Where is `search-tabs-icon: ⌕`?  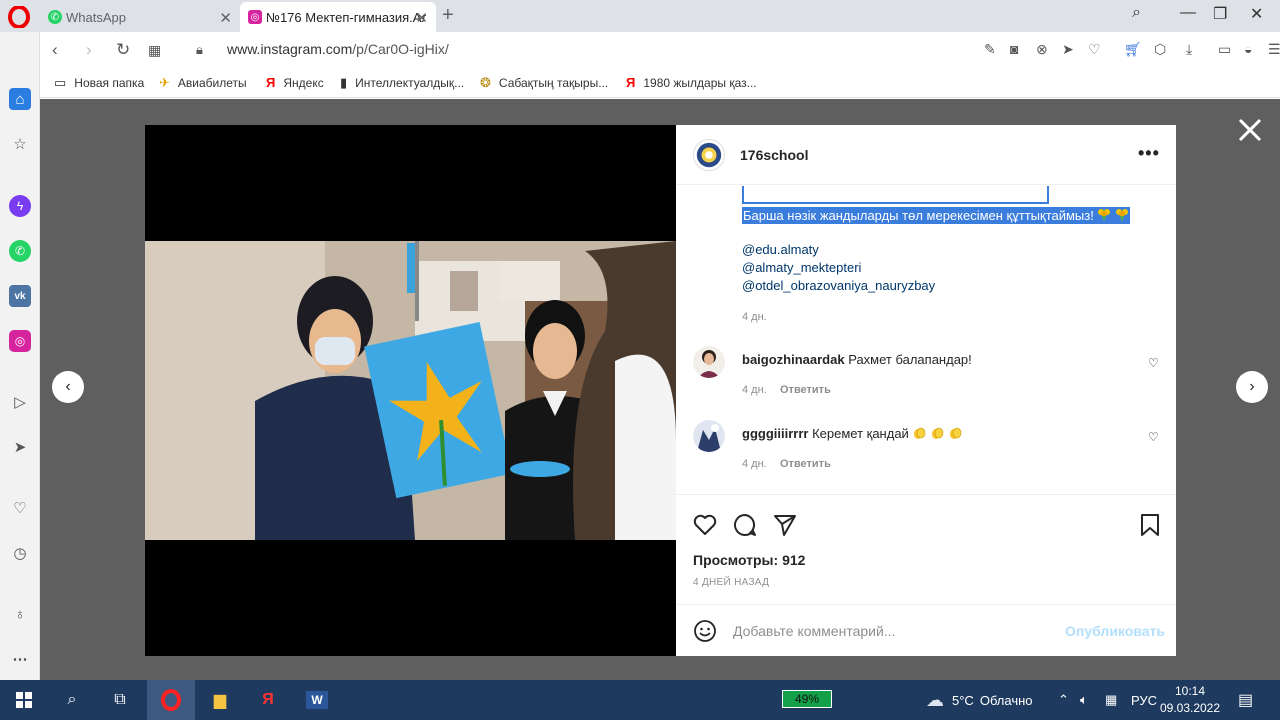
search-tabs-icon: ⌕ is located at coordinates (1136, 13).